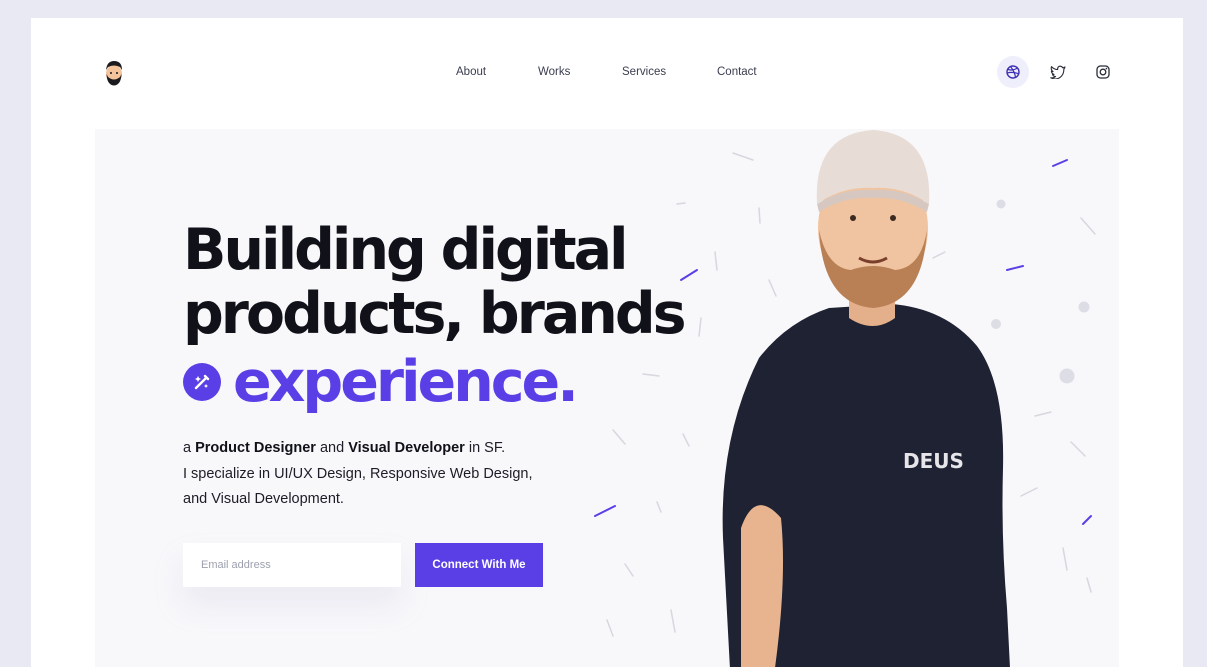 Image resolution: width=1207 pixels, height=667 pixels. Describe the element at coordinates (292, 565) in the screenshot. I see `email-input` at that location.